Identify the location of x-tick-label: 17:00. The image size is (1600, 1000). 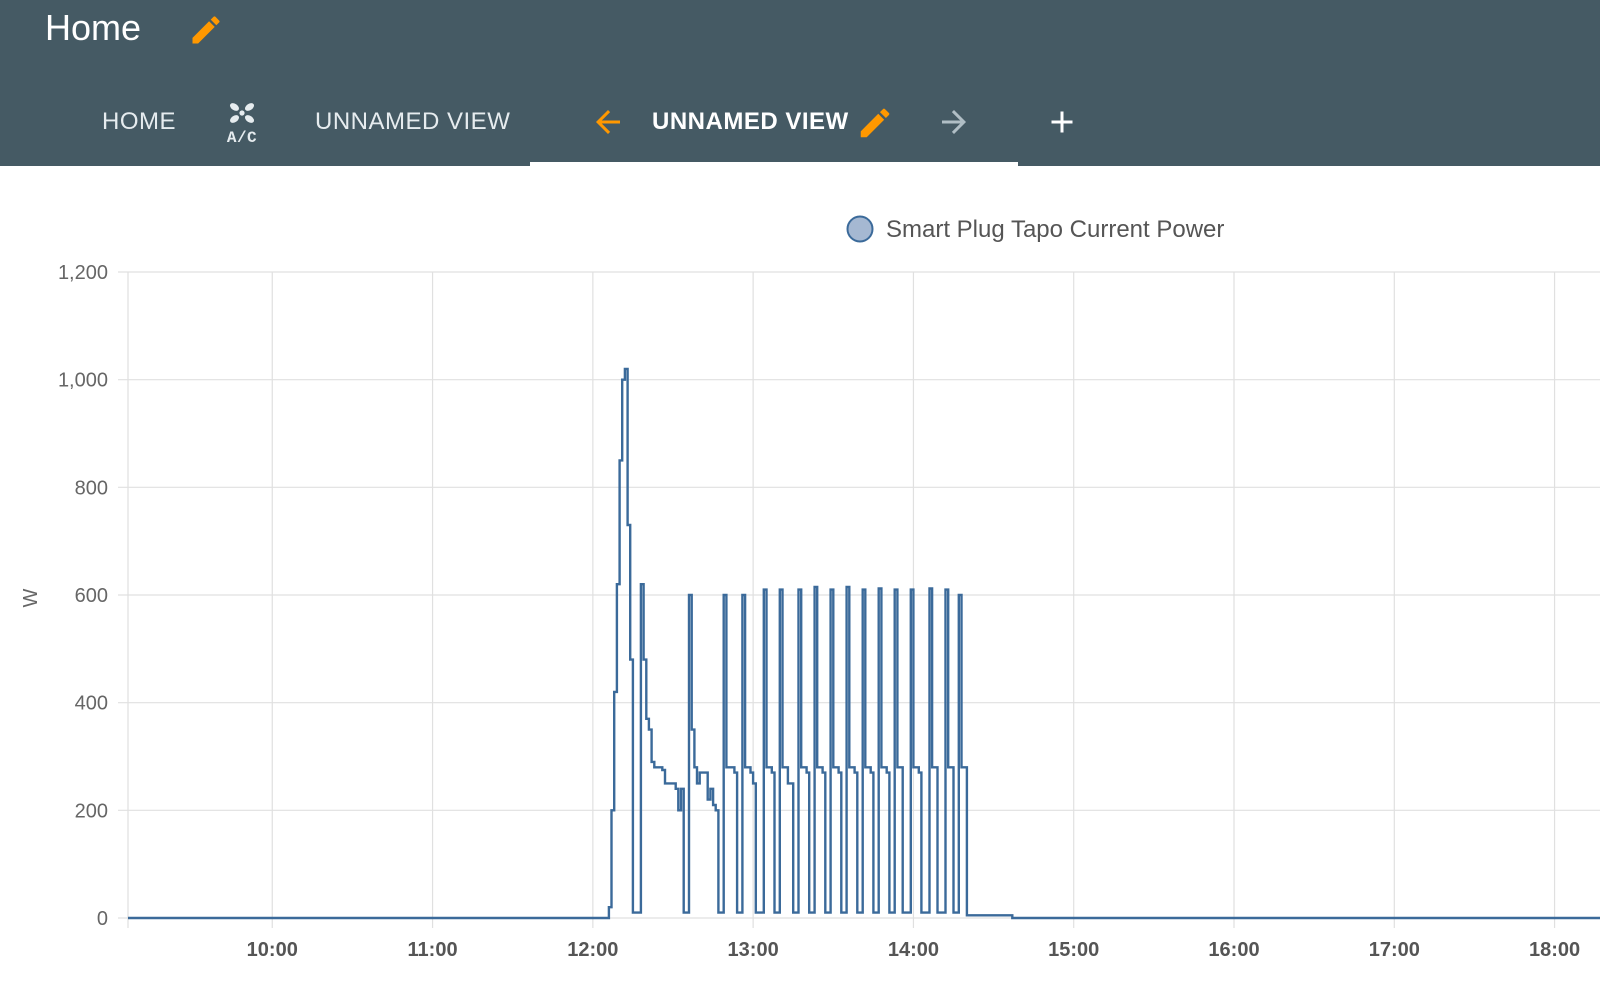
(1394, 950).